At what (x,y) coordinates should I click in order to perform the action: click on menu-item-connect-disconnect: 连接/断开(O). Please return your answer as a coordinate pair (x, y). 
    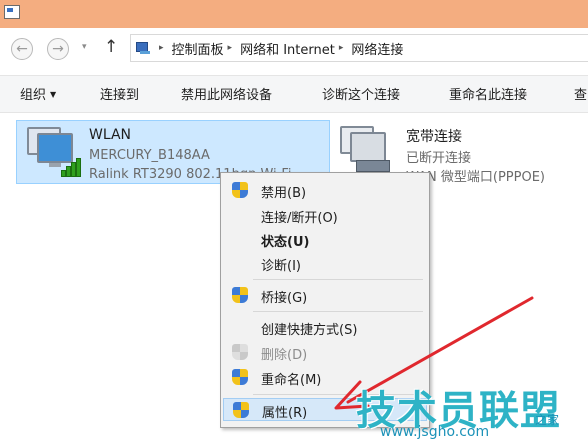
    Looking at the image, I should click on (325, 215).